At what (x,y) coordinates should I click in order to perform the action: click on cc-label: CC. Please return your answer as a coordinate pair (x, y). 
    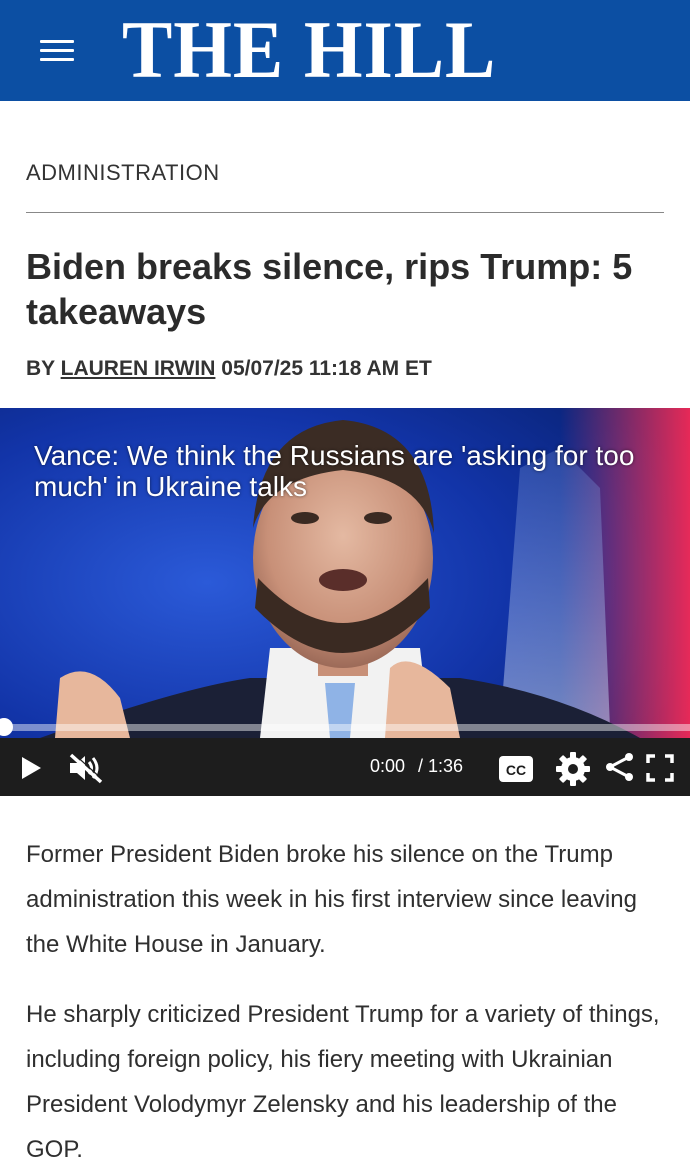
    Looking at the image, I should click on (516, 770).